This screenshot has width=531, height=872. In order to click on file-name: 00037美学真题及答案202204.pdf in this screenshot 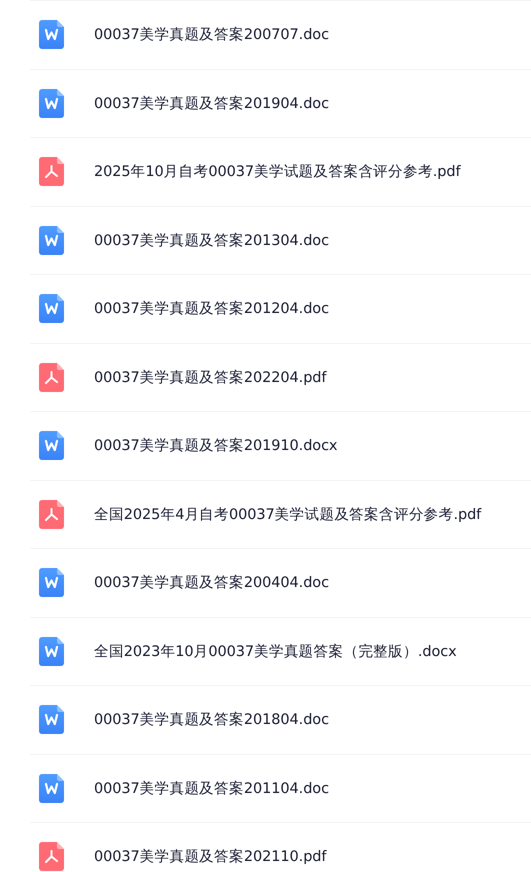, I will do `click(210, 377)`.